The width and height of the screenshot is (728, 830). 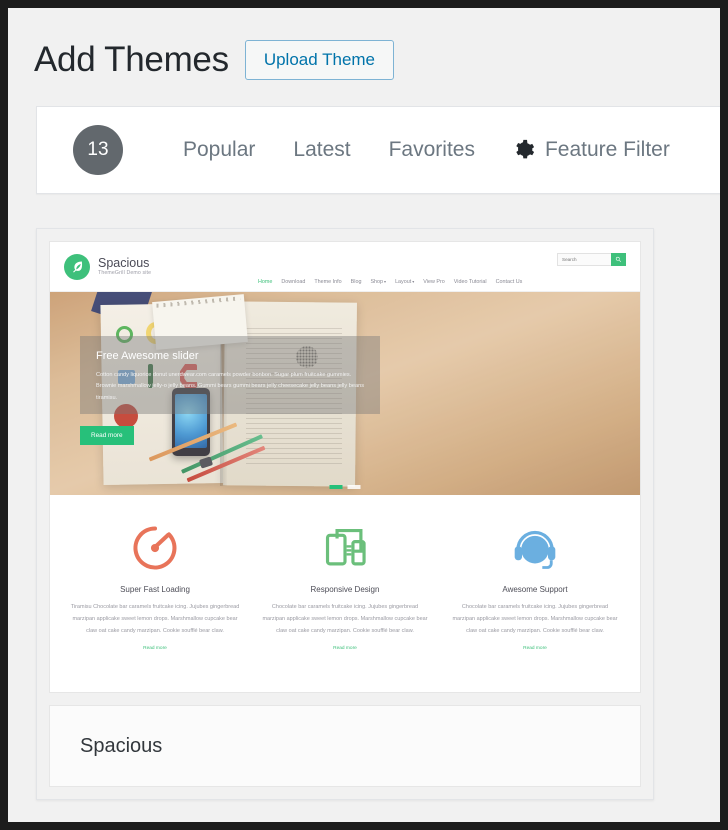 What do you see at coordinates (125, 272) in the screenshot?
I see `preview-site-tagline: ThemeGrill Demo site` at bounding box center [125, 272].